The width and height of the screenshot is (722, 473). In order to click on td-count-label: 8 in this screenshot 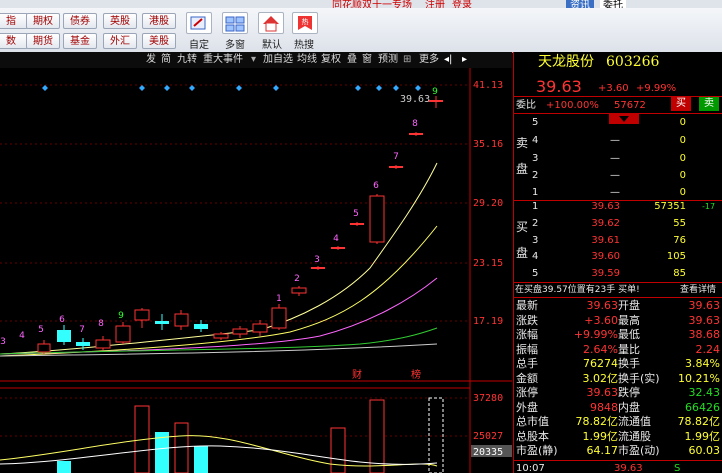, I will do `click(415, 124)`.